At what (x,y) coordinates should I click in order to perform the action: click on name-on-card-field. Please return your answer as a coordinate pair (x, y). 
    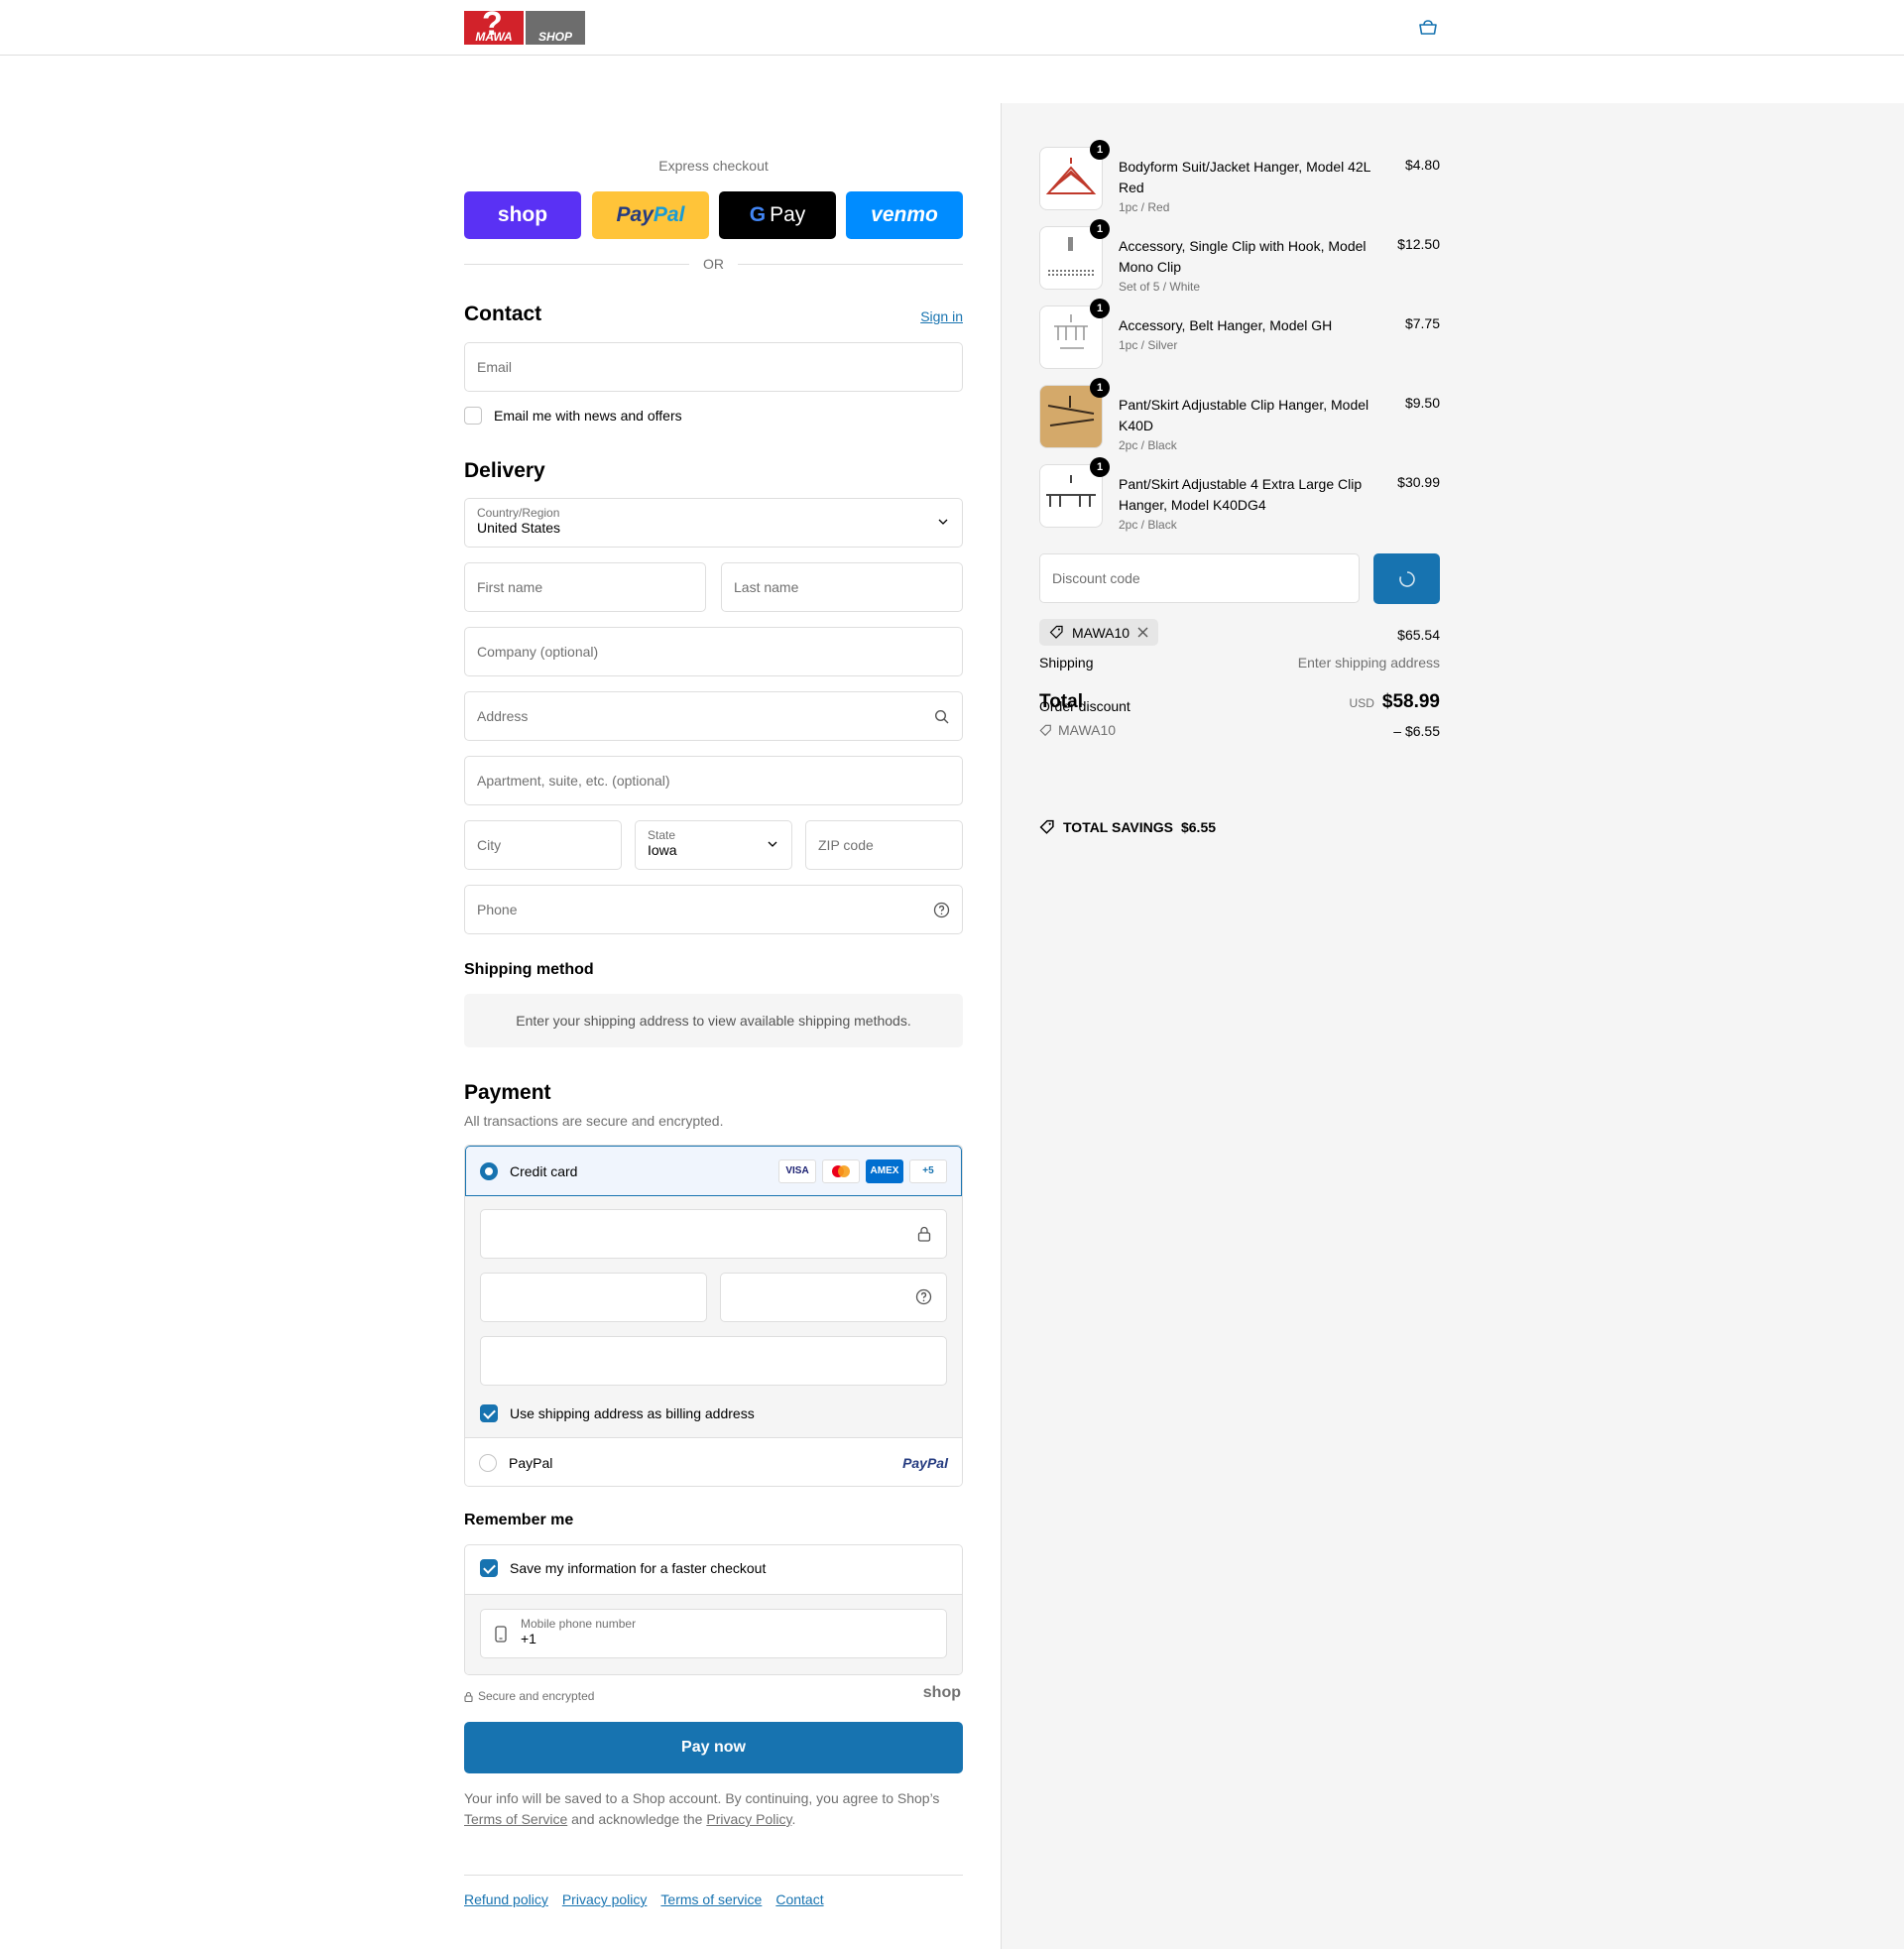
    Looking at the image, I should click on (713, 1361).